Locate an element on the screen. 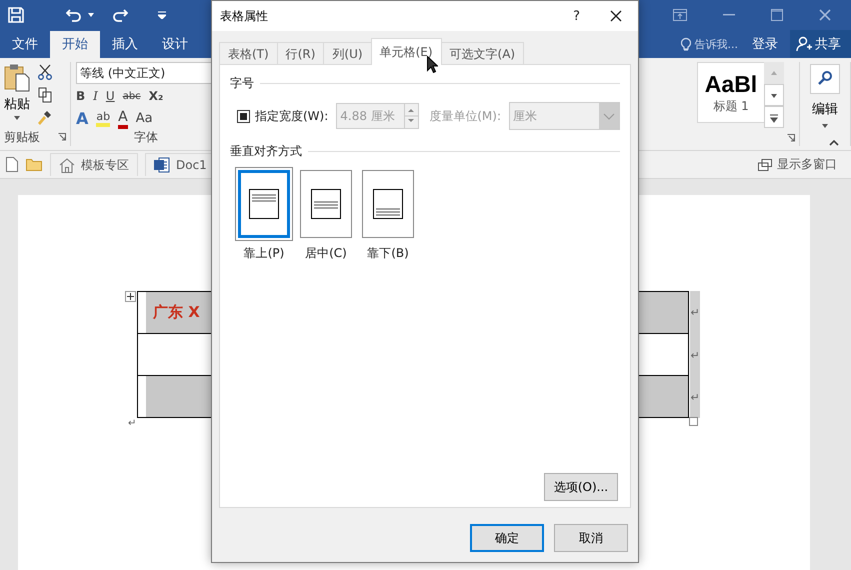 The width and height of the screenshot is (851, 570). table-move-handle-icon is located at coordinates (130, 296).